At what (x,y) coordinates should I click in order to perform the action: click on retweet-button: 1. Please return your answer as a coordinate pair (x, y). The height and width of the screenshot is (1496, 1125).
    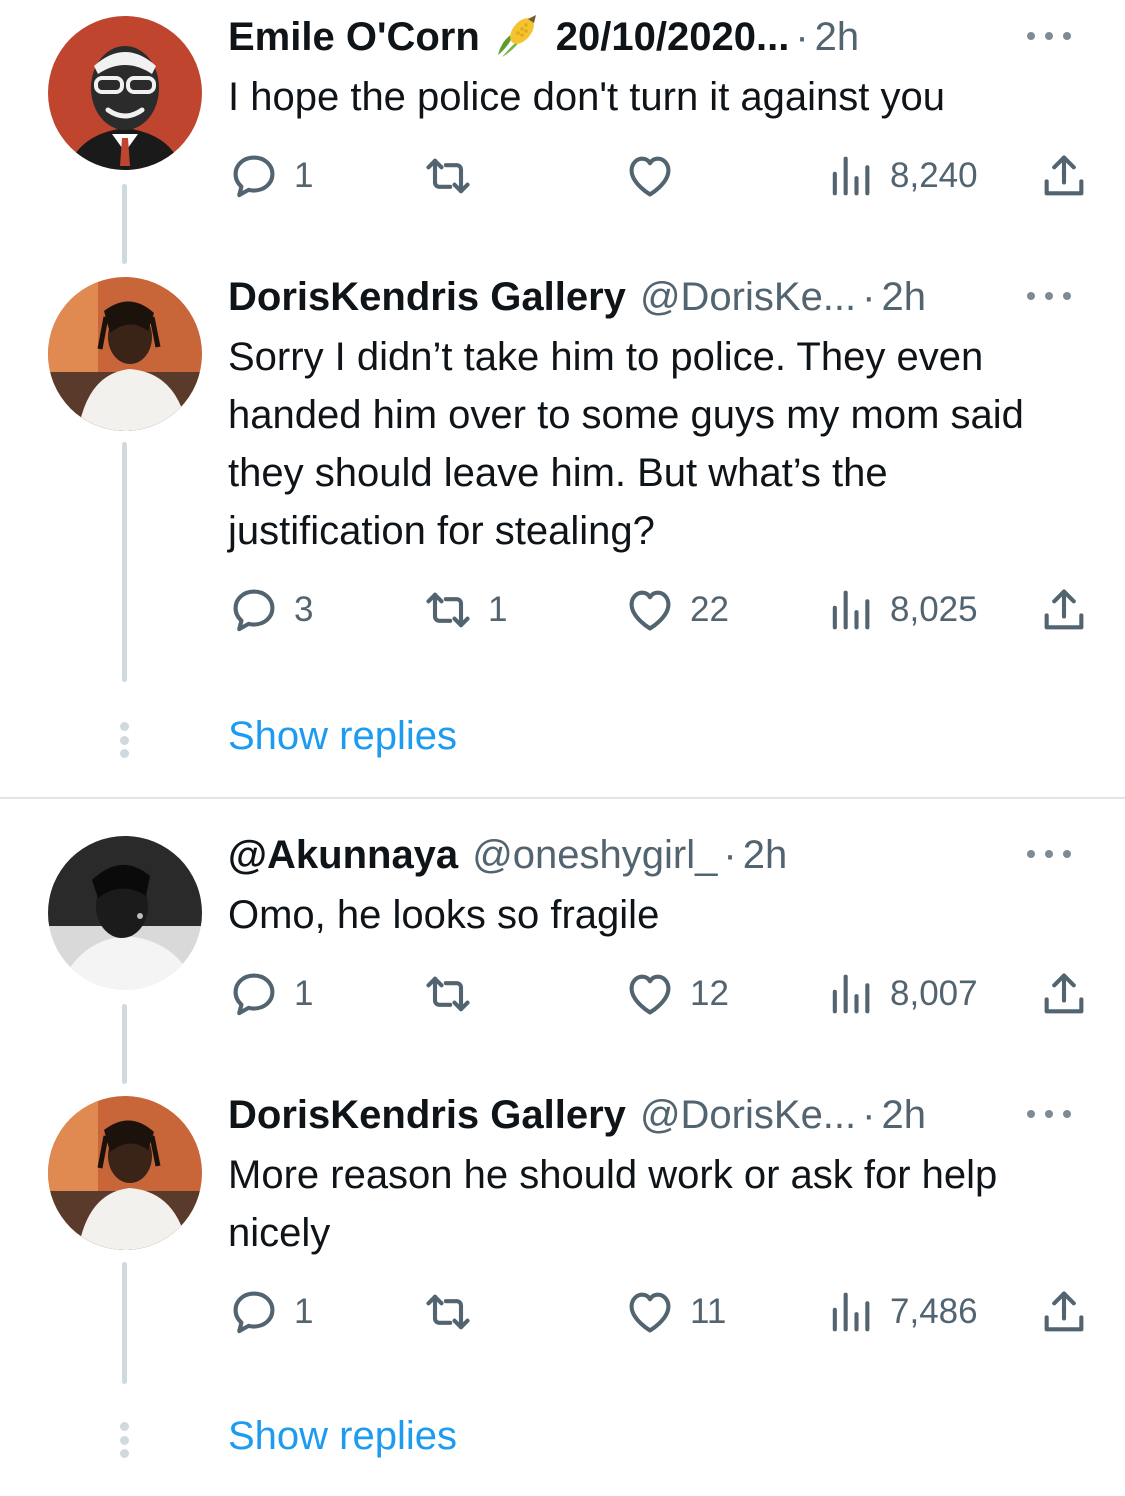
    Looking at the image, I should click on (464, 610).